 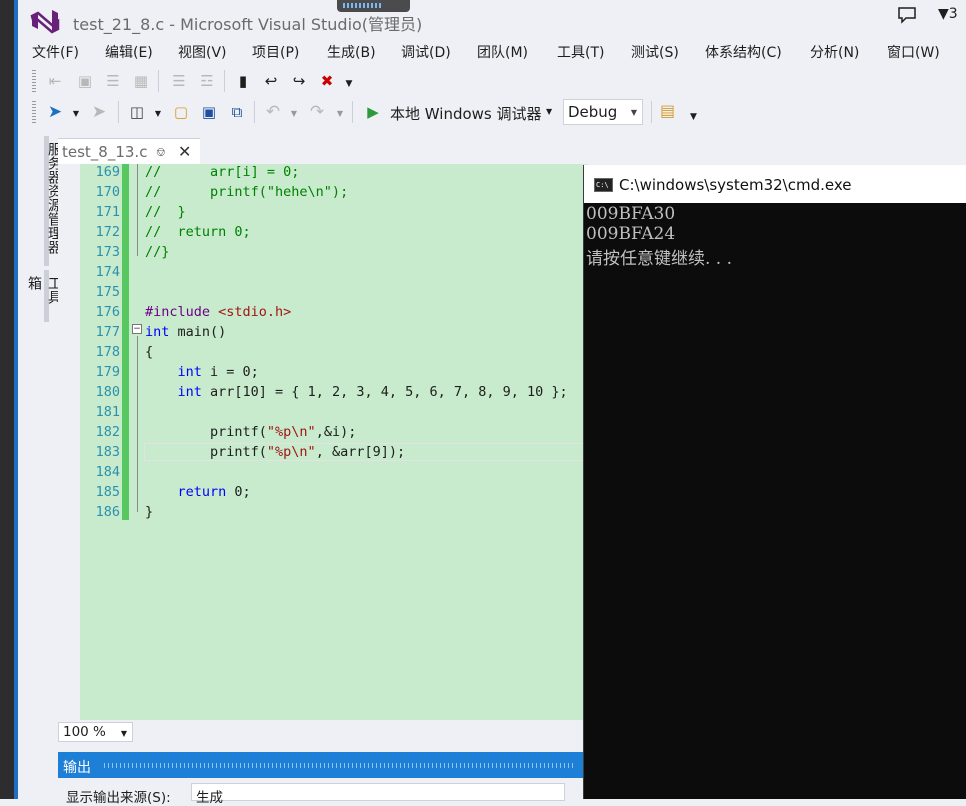 What do you see at coordinates (218, 312) in the screenshot?
I see `code-line: #include <stdio.h>` at bounding box center [218, 312].